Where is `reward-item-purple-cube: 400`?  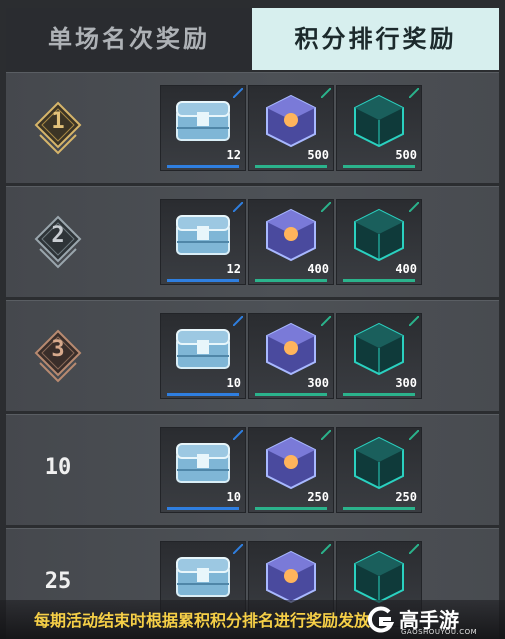 reward-item-purple-cube: 400 is located at coordinates (291, 242).